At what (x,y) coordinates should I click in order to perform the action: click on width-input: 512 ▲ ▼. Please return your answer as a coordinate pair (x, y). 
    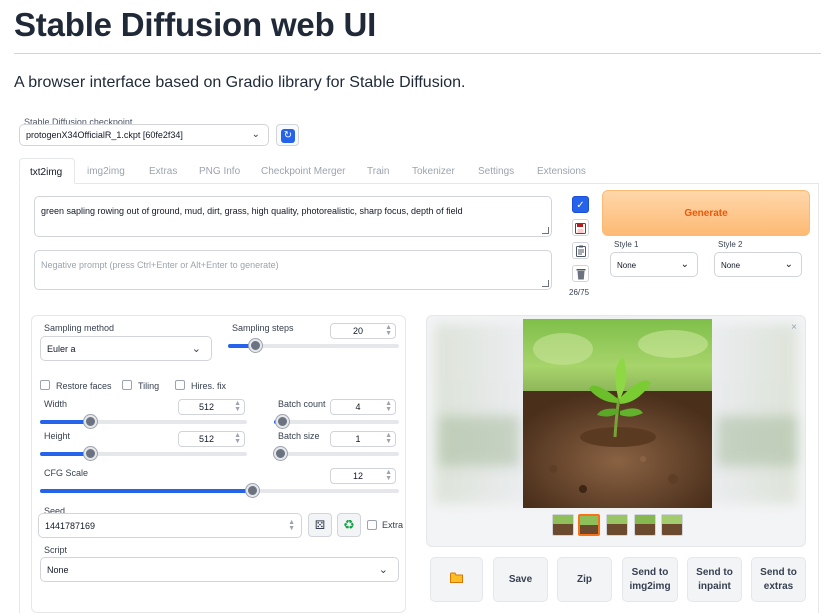
    Looking at the image, I should click on (211, 407).